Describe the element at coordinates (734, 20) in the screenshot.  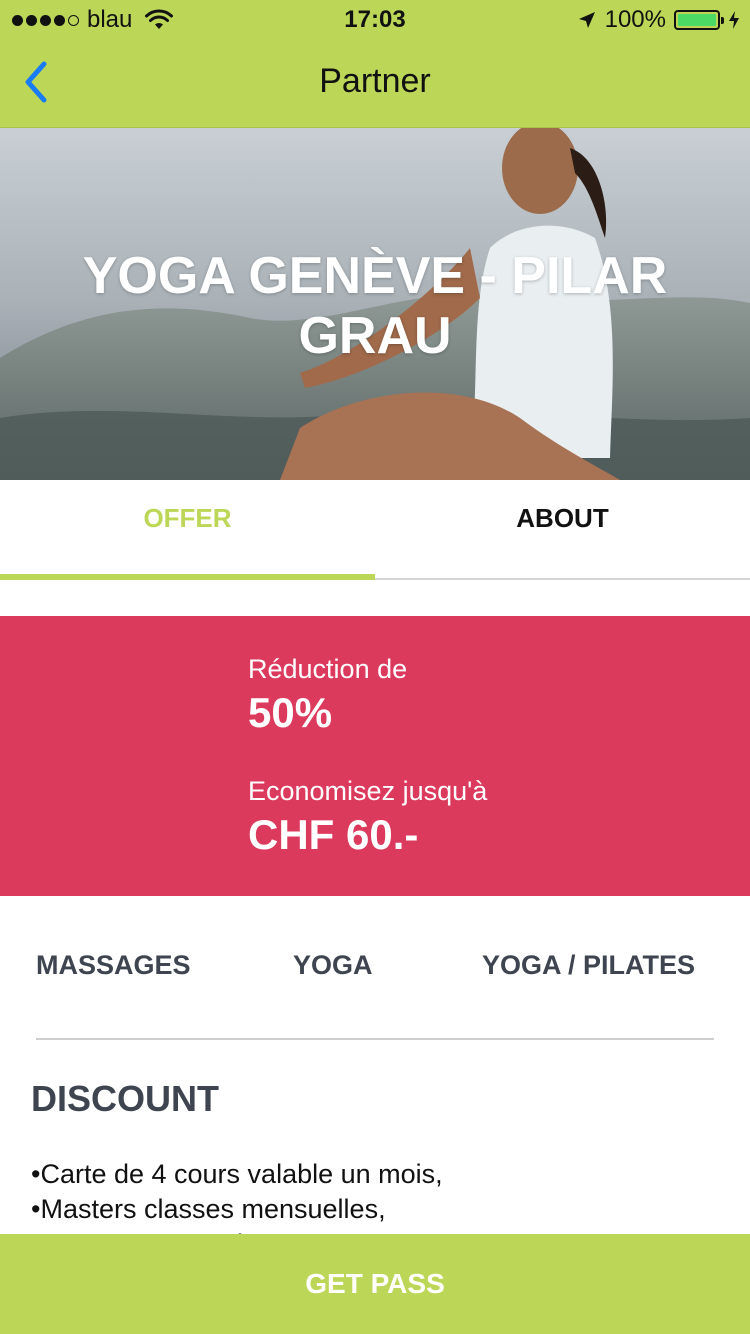
I see `charging-bolt-icon` at that location.